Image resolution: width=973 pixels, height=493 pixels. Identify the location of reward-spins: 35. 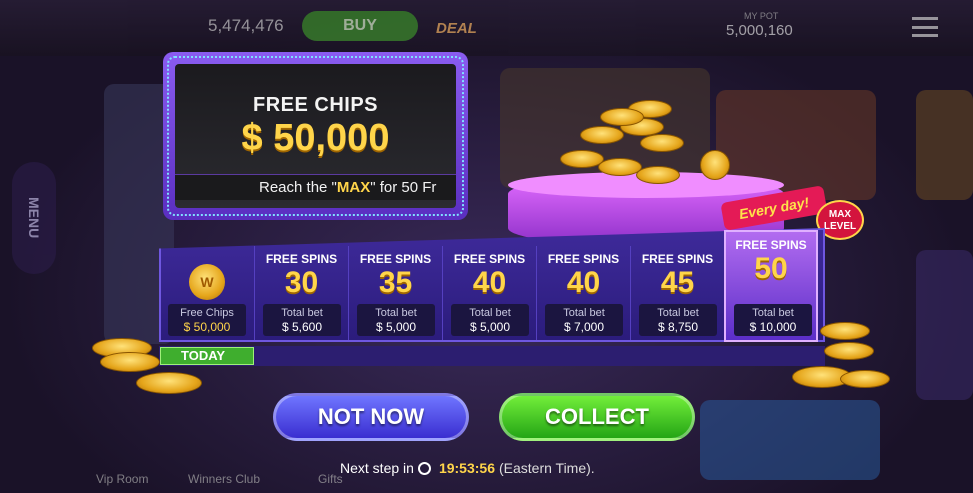
(395, 282).